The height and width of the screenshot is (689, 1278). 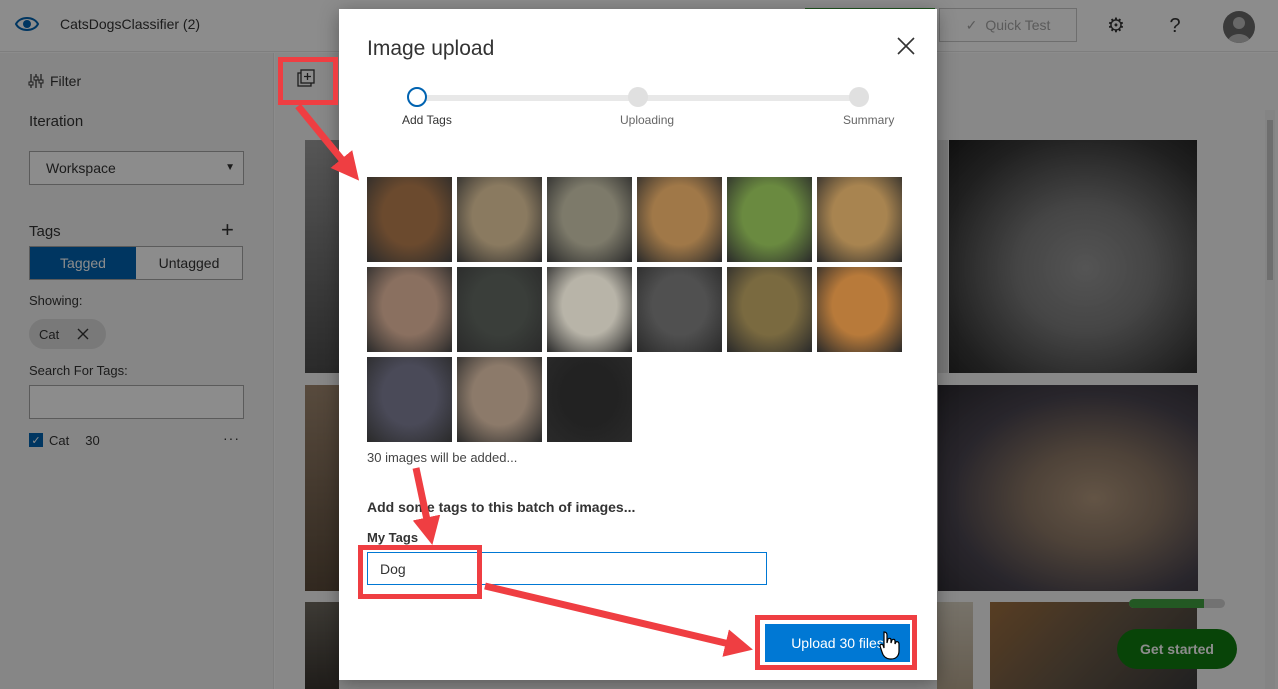 I want to click on callout-box-upload-button, so click(x=836, y=642).